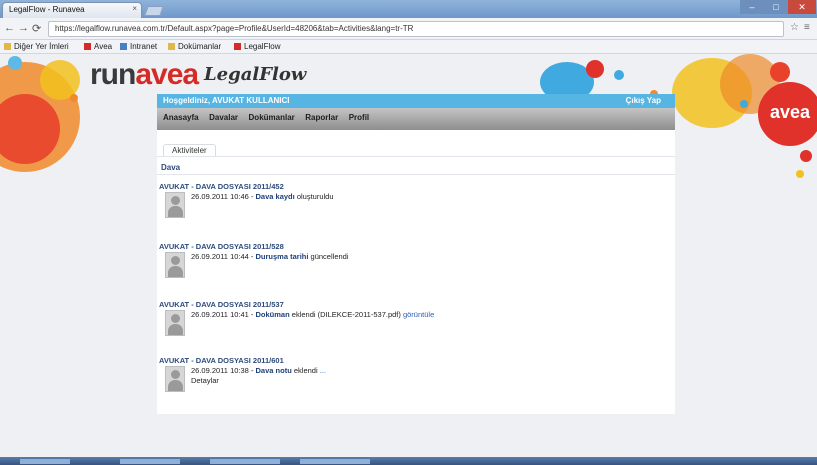 The height and width of the screenshot is (465, 817). Describe the element at coordinates (223, 117) in the screenshot. I see `menu-item-cases: Davalar` at that location.